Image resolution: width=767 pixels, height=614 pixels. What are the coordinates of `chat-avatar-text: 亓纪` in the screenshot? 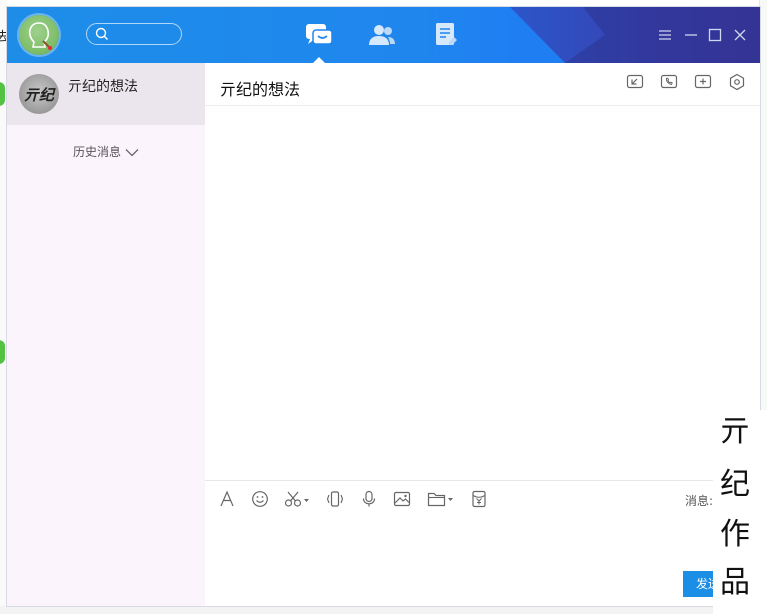 It's located at (38, 94).